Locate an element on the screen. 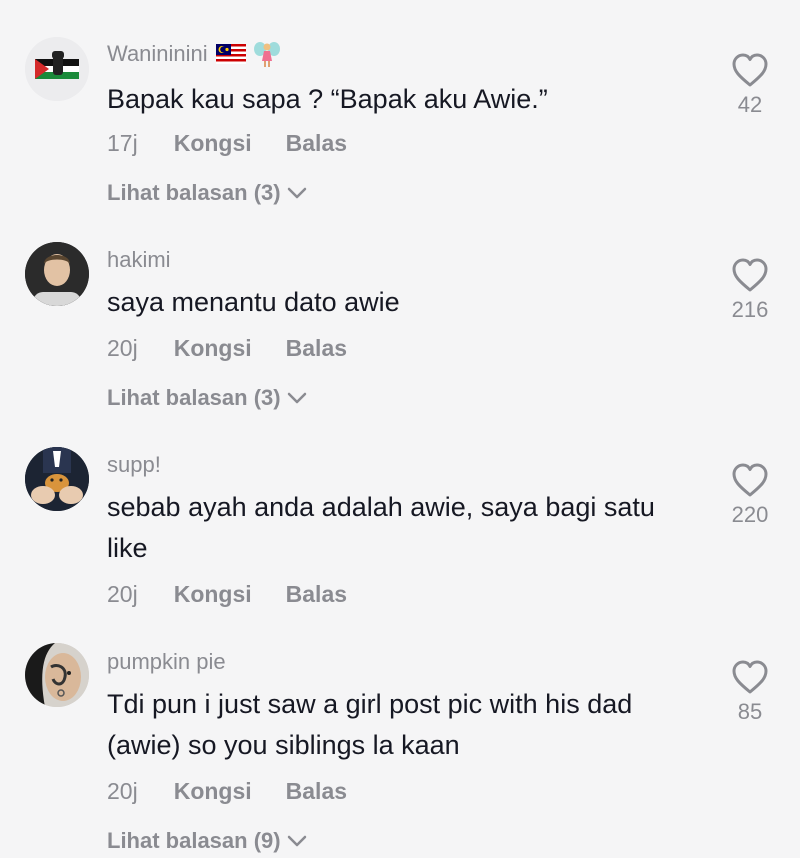  username: hakimi is located at coordinates (139, 260).